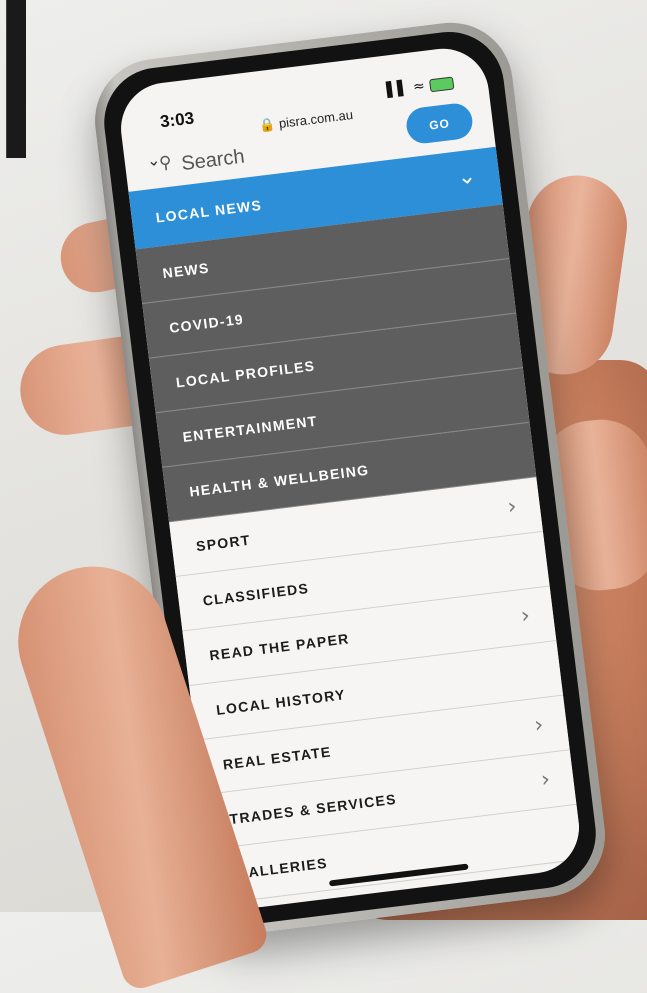  Describe the element at coordinates (13, 81) in the screenshot. I see `decorative-letter: I` at that location.